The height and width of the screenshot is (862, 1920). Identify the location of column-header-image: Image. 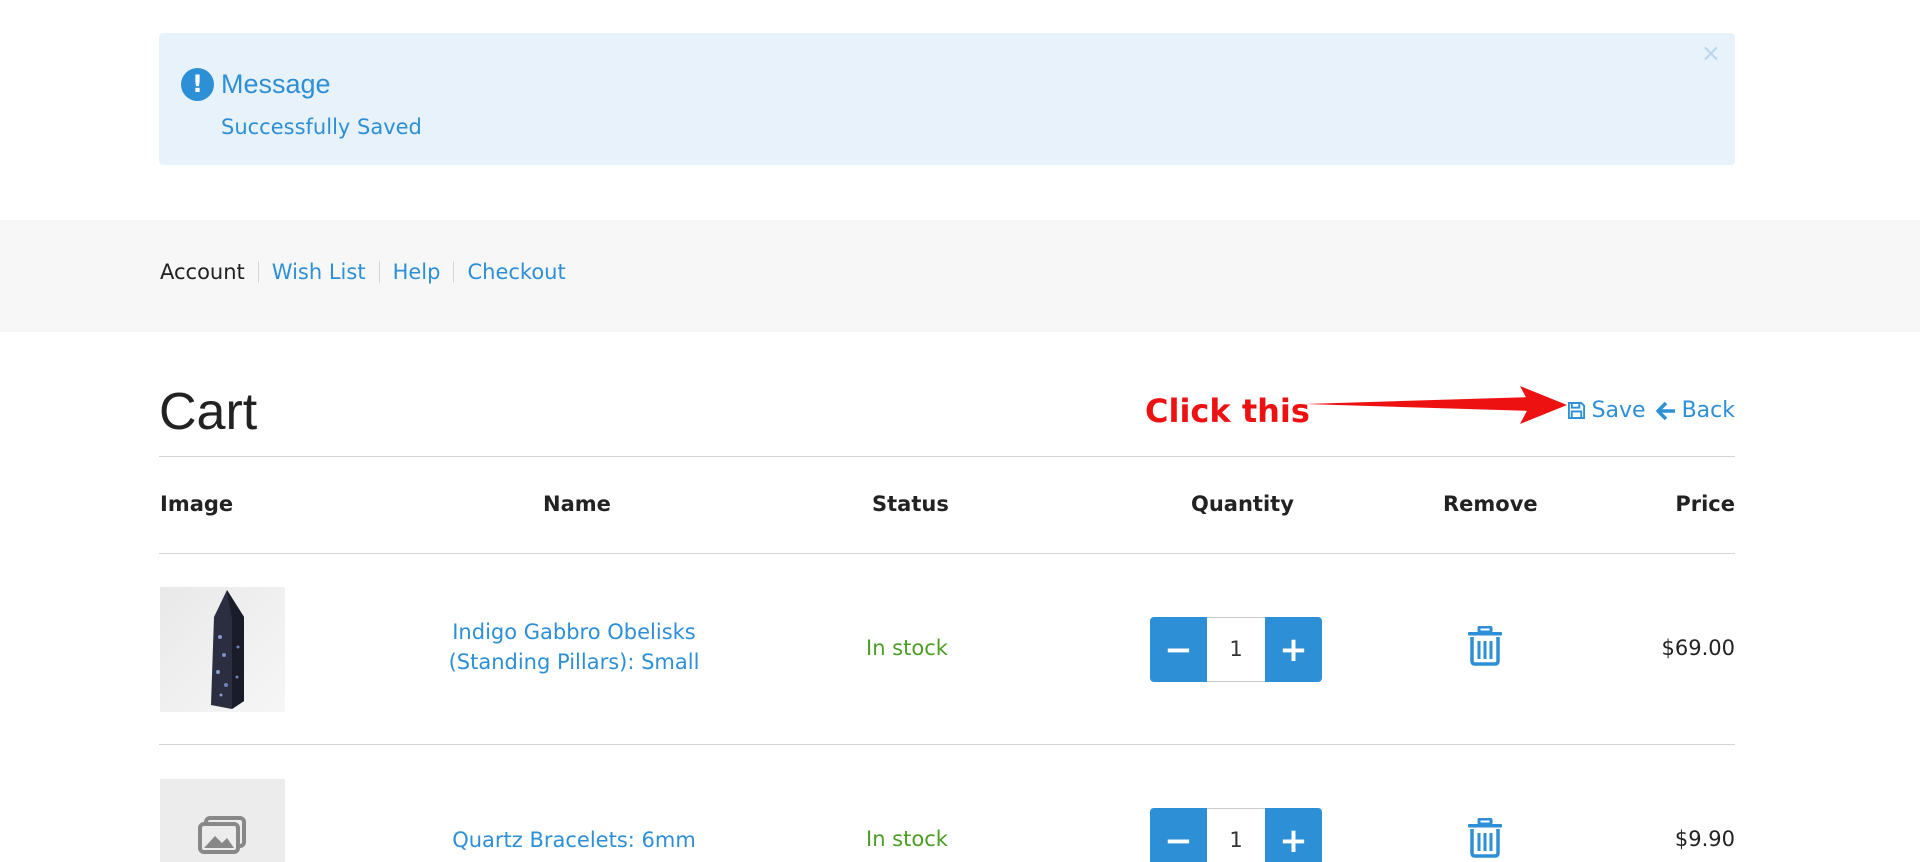
(197, 504).